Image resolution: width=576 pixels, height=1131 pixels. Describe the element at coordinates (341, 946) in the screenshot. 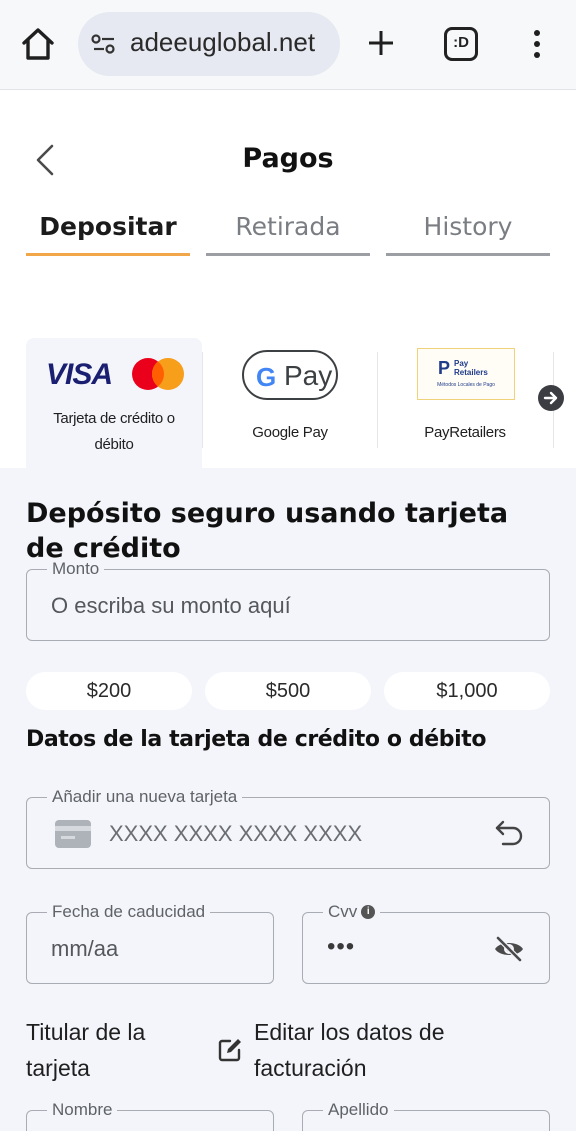

I see `cvv-value: •••` at that location.